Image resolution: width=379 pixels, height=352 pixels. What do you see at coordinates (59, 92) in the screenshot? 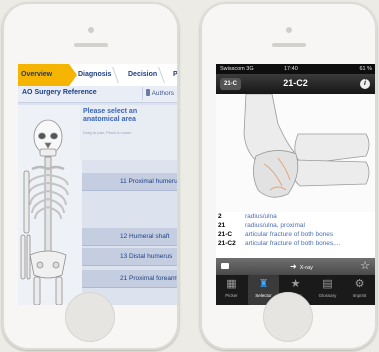
I see `header-title: AO Surgery Reference` at bounding box center [59, 92].